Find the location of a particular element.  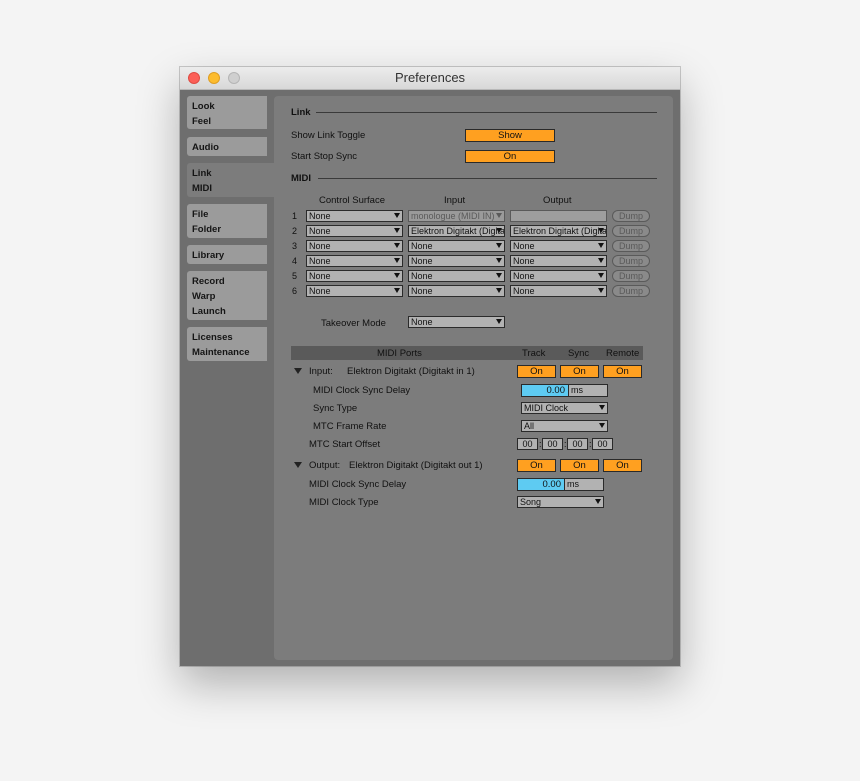

mtc-offset-minutes: 00 is located at coordinates (552, 444).